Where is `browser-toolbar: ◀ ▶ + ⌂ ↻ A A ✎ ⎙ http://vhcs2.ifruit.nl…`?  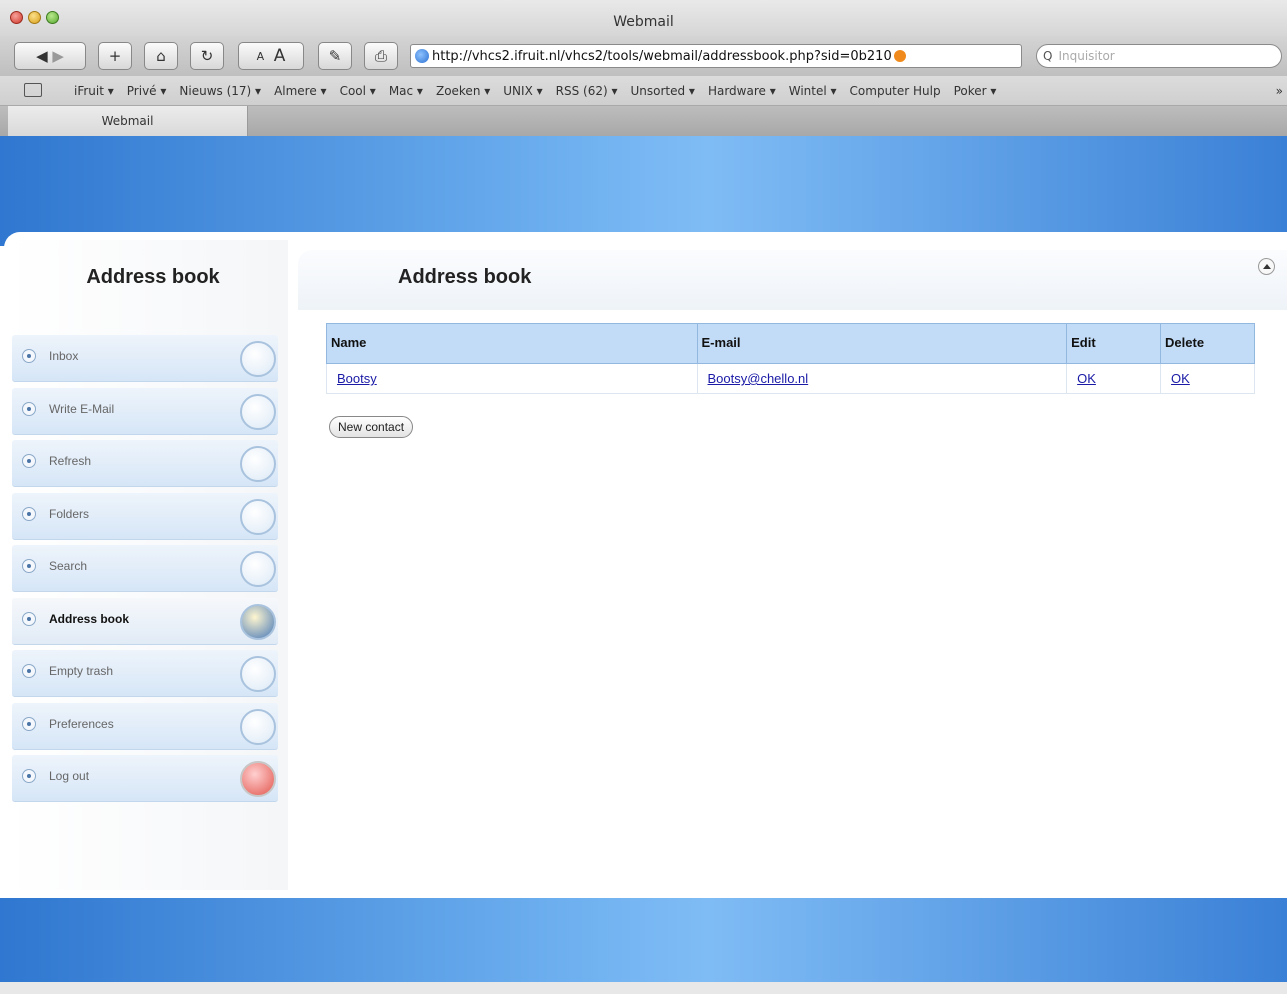
browser-toolbar: ◀ ▶ + ⌂ ↻ A A ✎ ⎙ http://vhcs2.ifruit.nl… is located at coordinates (643, 56).